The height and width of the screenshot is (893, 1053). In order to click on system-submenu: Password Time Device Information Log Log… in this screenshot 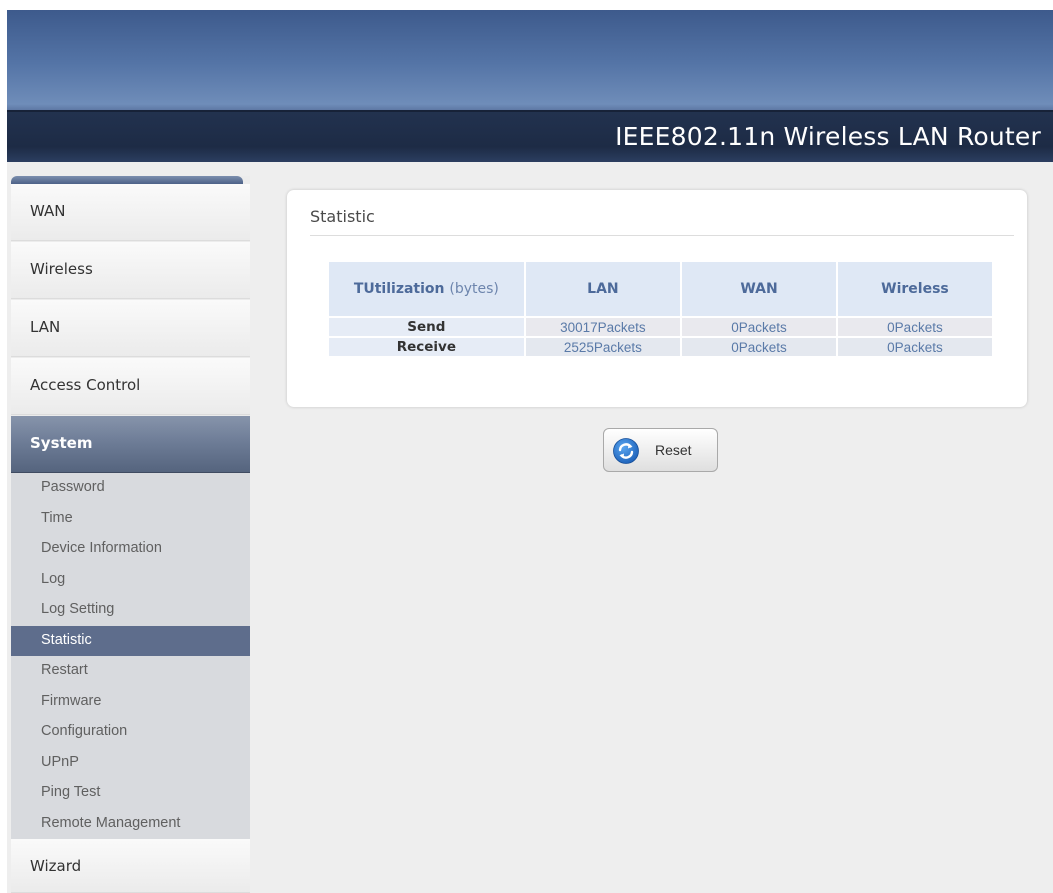, I will do `click(130, 656)`.